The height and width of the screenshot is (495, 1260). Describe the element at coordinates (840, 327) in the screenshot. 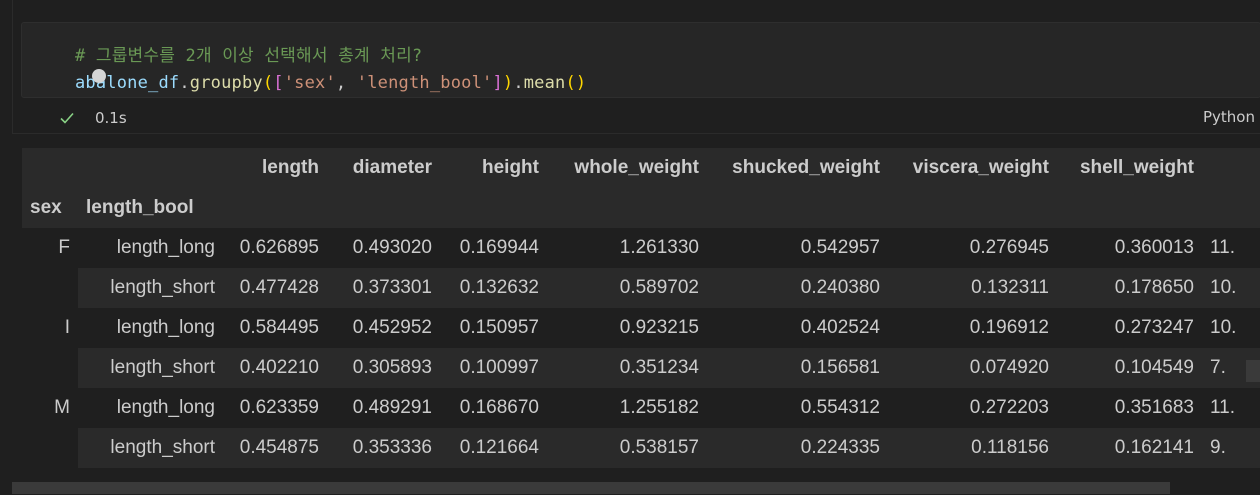

I see `table-cell: 0.402524` at that location.